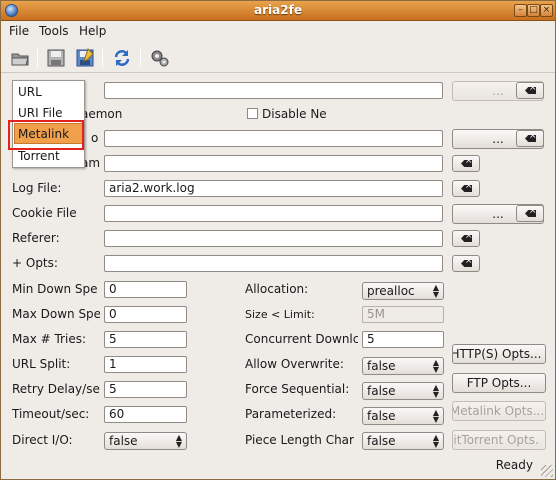 This screenshot has width=556, height=480. What do you see at coordinates (278, 32) in the screenshot?
I see `menubar: File Tools Help` at bounding box center [278, 32].